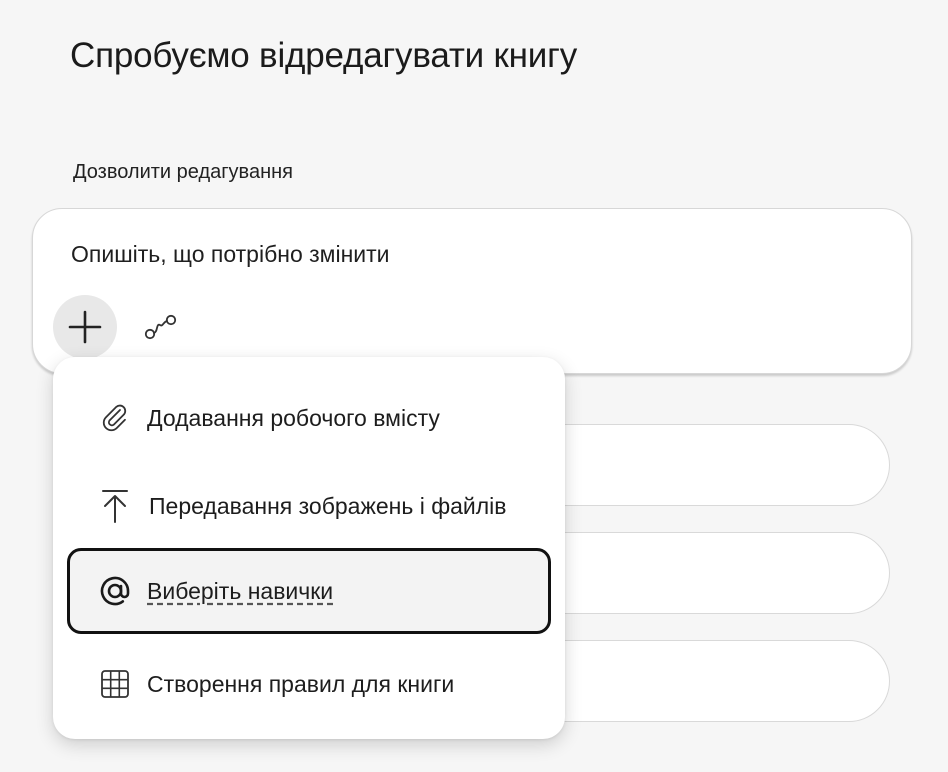 The image size is (948, 772). Describe the element at coordinates (230, 254) in the screenshot. I see `prompt-placeholder: Опишіть, що потрібно змінити` at that location.